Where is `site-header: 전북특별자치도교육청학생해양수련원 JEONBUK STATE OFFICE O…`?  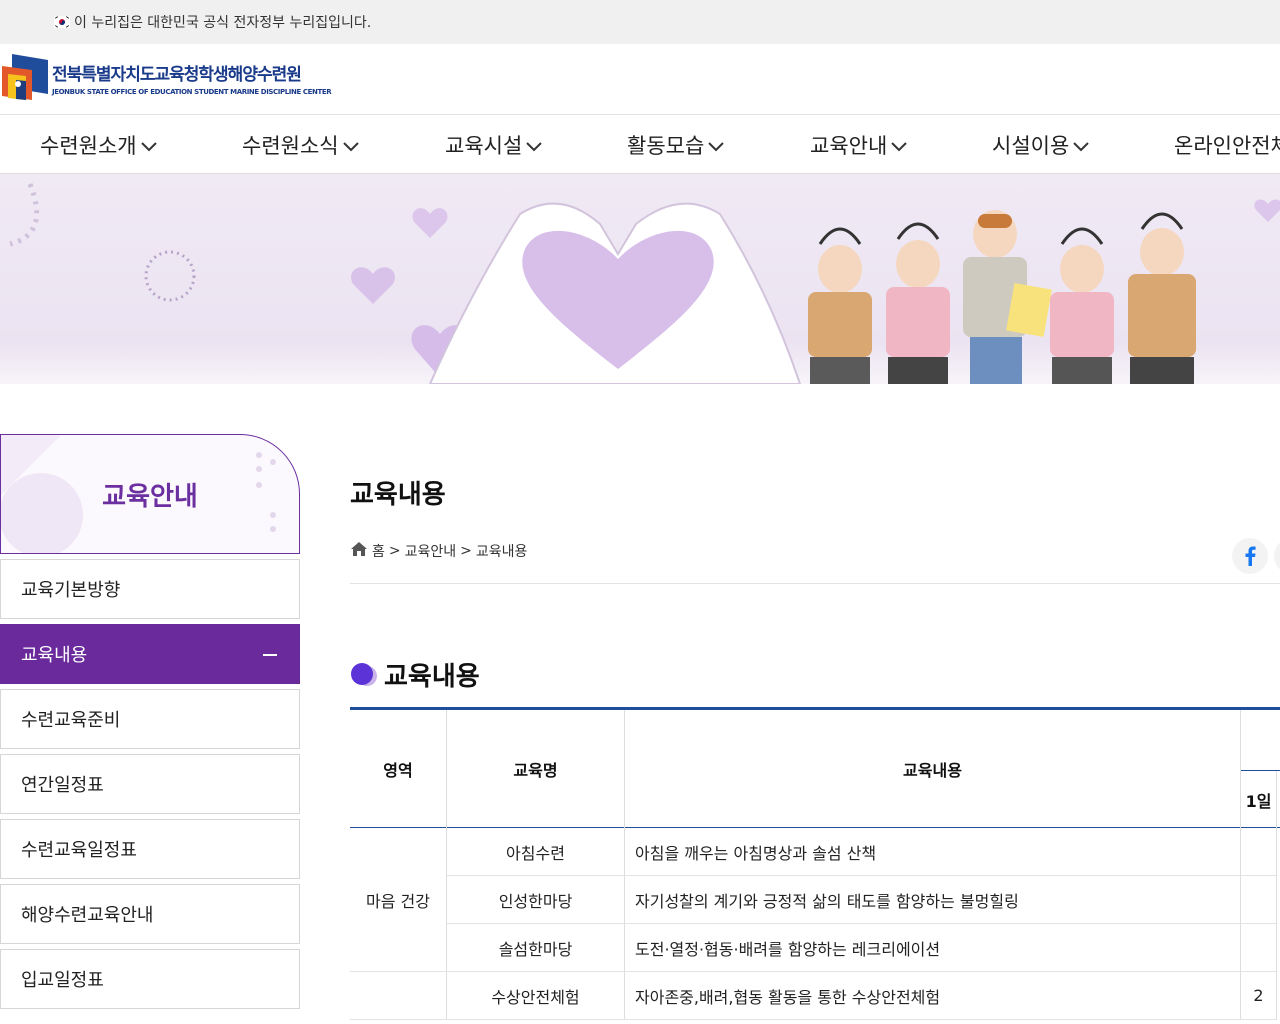
site-header: 전북특별자치도교육청학생해양수련원 JEONBUK STATE OFFICE O… is located at coordinates (640, 79).